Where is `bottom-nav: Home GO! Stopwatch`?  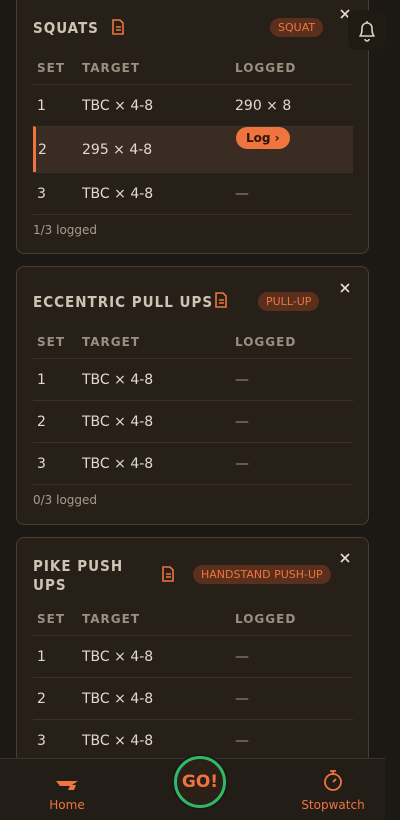 bottom-nav: Home GO! Stopwatch is located at coordinates (192, 788).